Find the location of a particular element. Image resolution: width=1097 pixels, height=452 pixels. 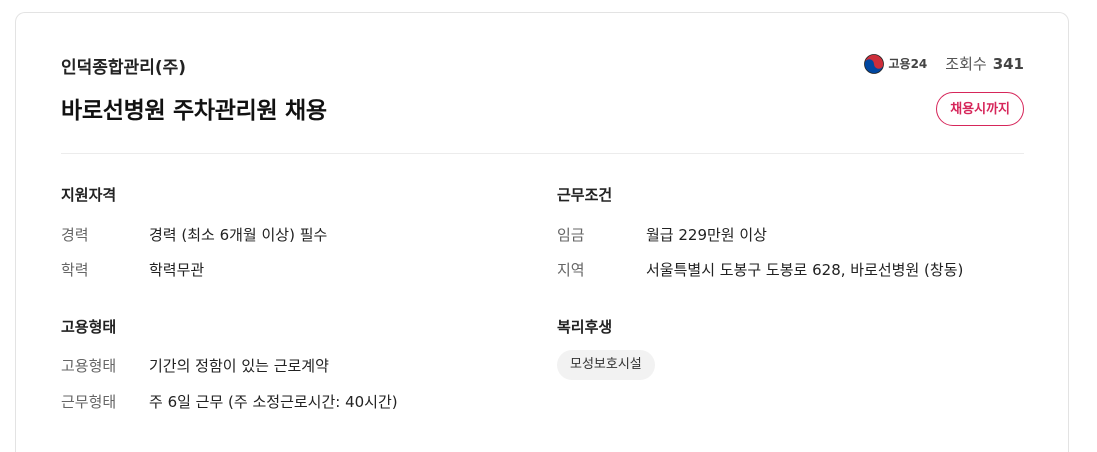

taegeuk-icon is located at coordinates (873, 63).